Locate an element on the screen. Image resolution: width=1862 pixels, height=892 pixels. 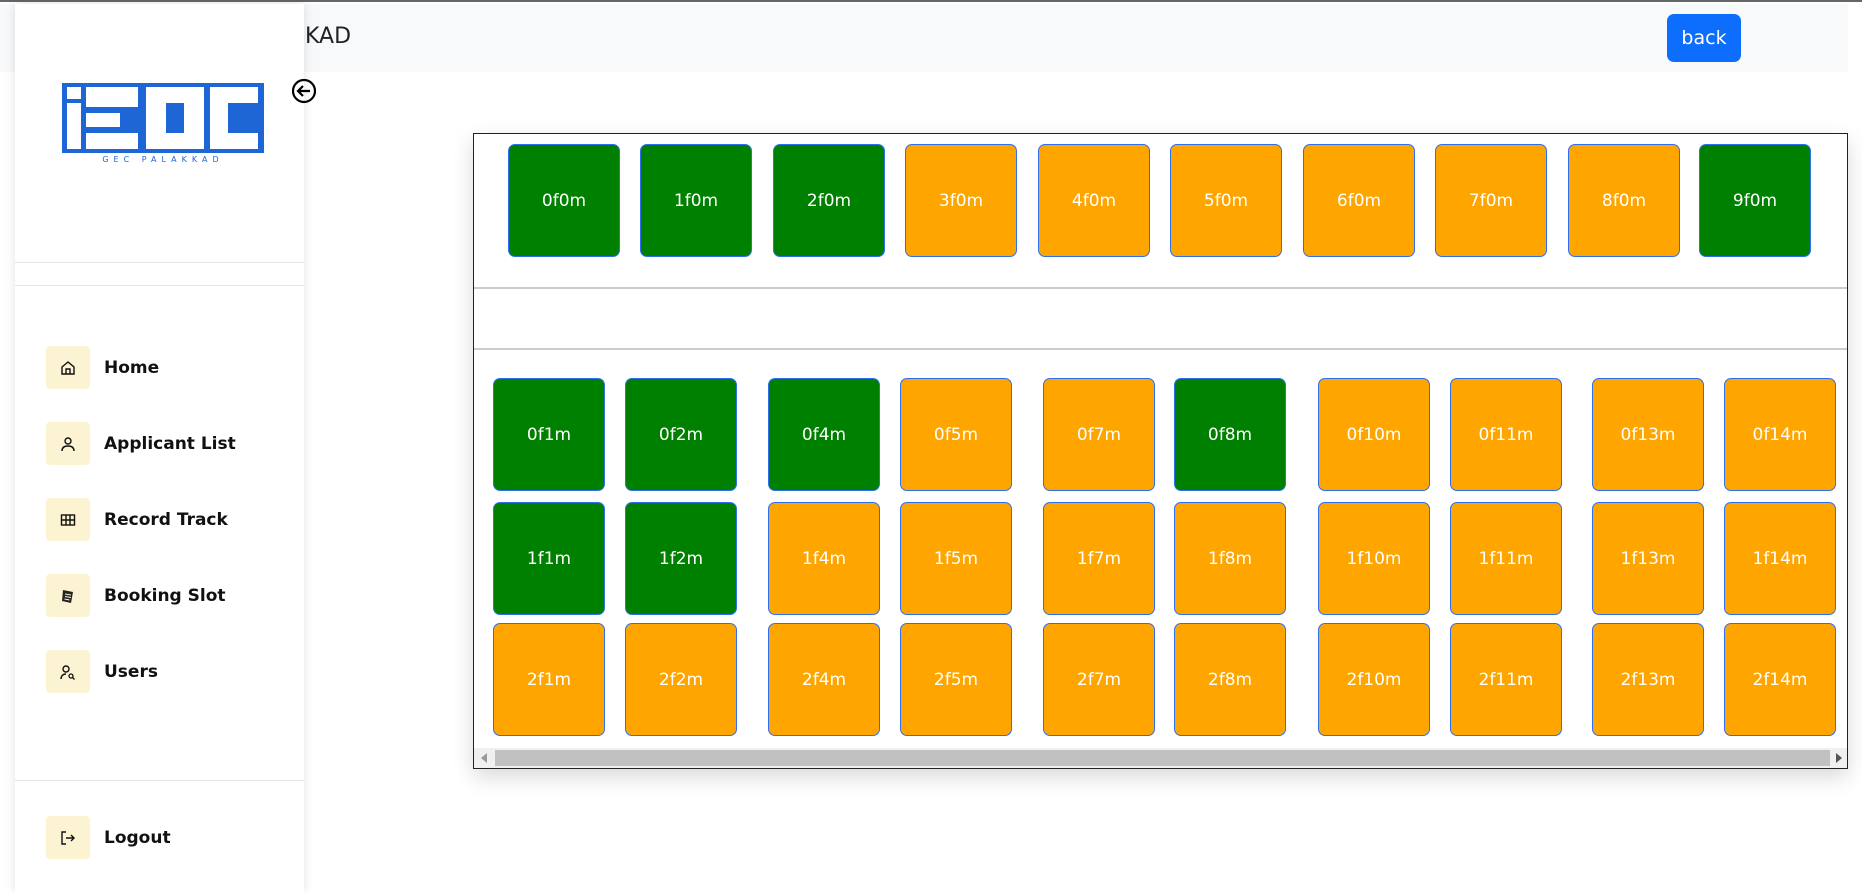
slot-tile-booked: 1f1m is located at coordinates (549, 558).